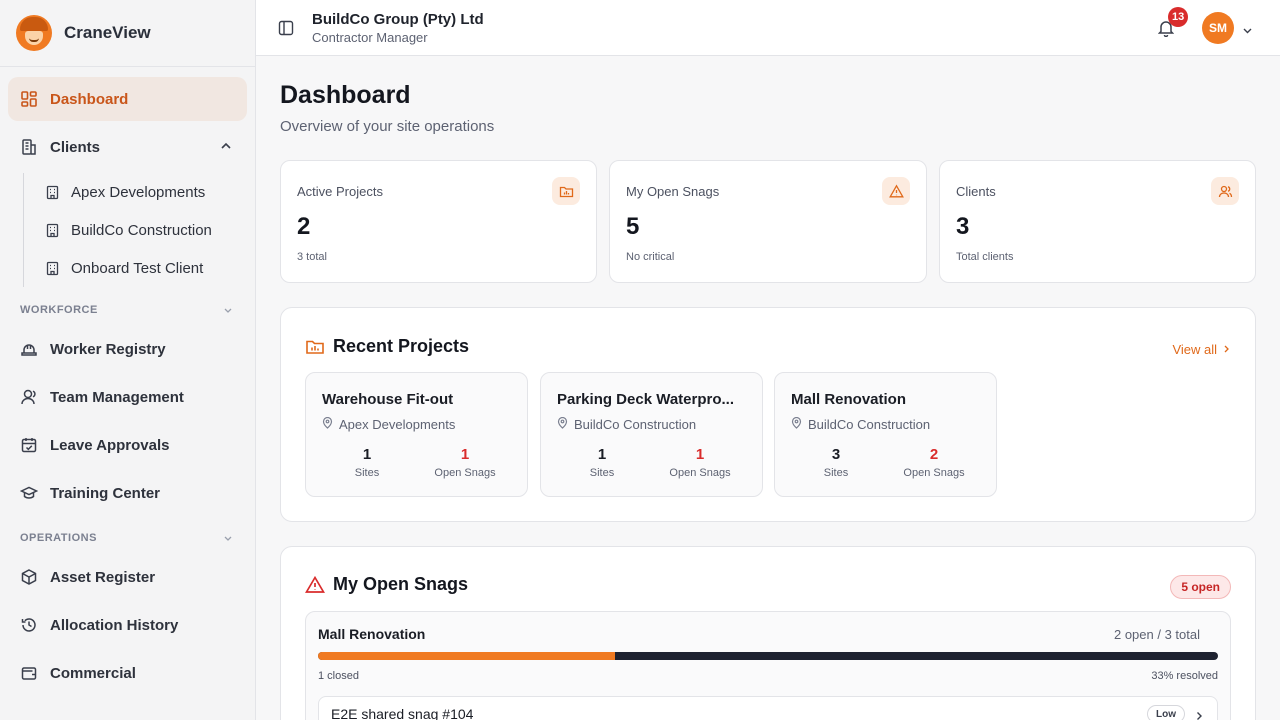 The height and width of the screenshot is (720, 1280). Describe the element at coordinates (1200, 587) in the screenshot. I see `open-count-badge: 5 open` at that location.